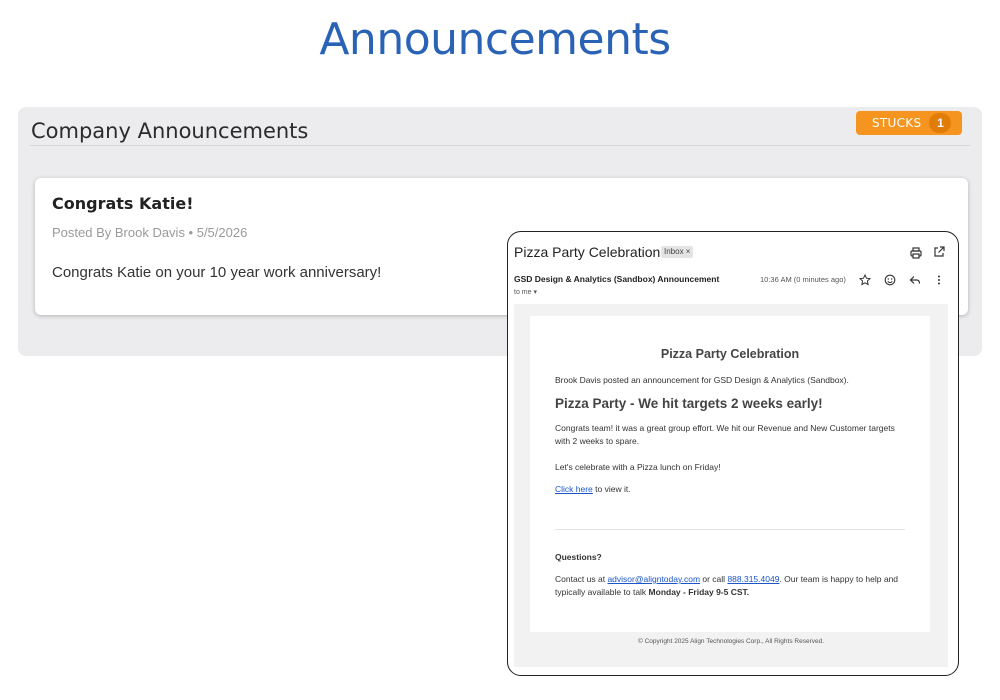  I want to click on contact-prefix: Contact us at, so click(581, 579).